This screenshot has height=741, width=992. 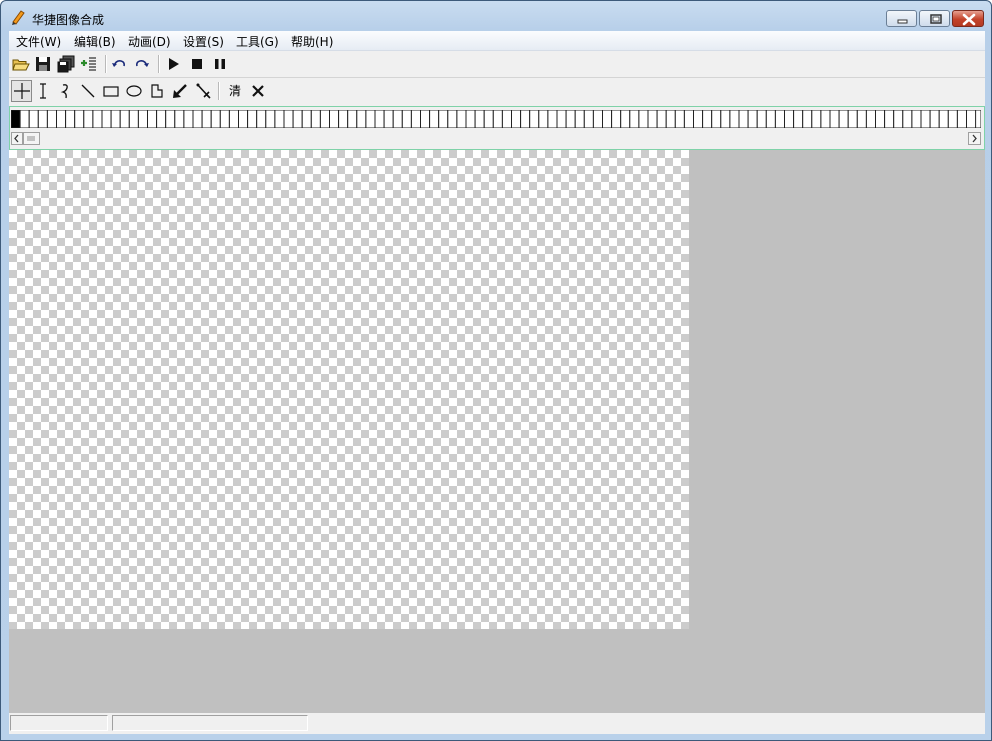 I want to click on select-tool-button, so click(x=21, y=91).